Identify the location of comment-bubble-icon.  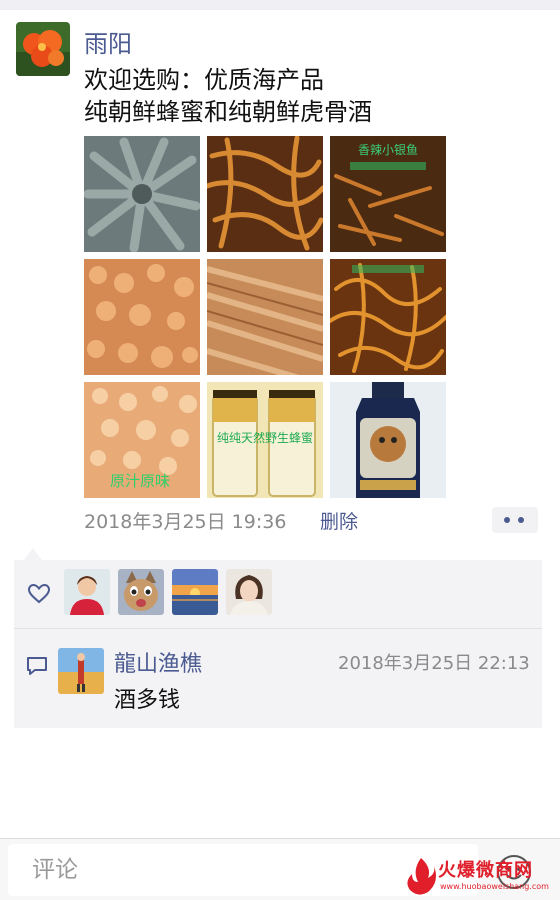
(37, 666).